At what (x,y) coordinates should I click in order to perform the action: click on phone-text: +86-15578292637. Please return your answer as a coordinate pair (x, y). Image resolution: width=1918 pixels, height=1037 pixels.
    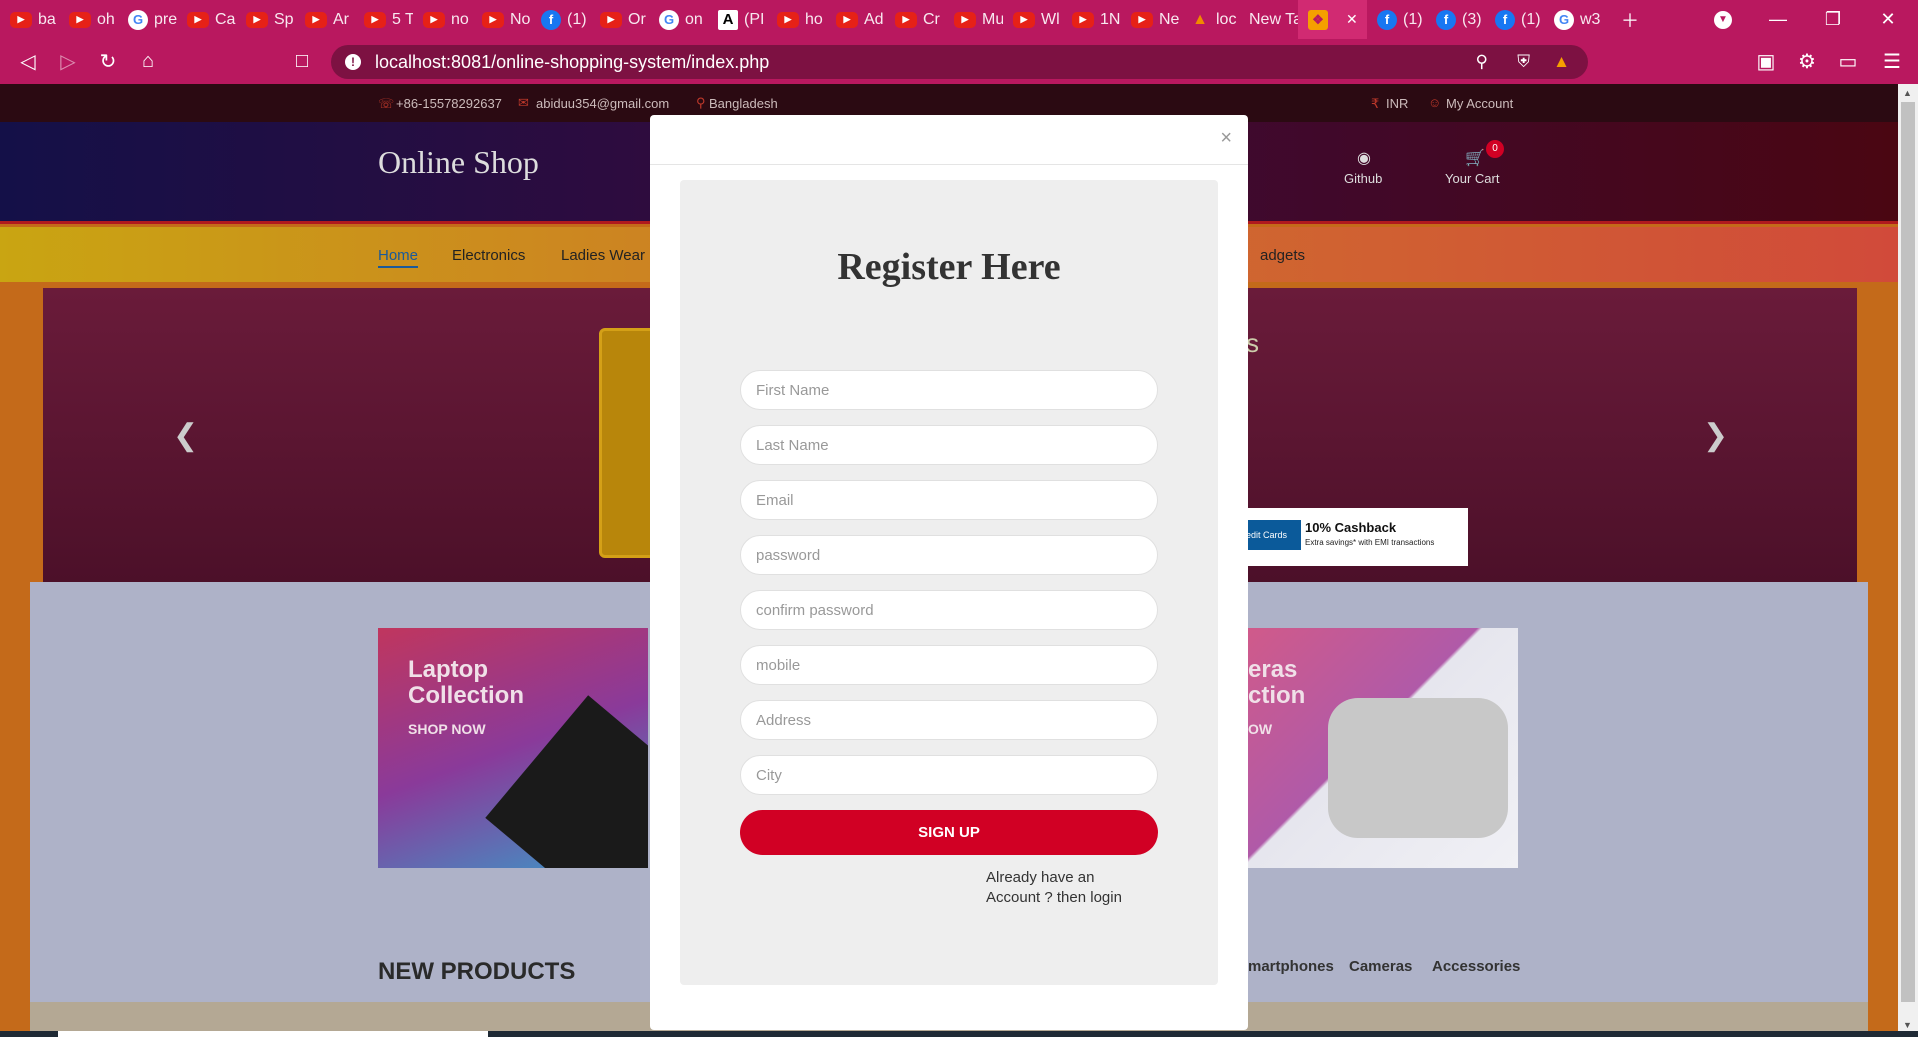
    Looking at the image, I should click on (449, 103).